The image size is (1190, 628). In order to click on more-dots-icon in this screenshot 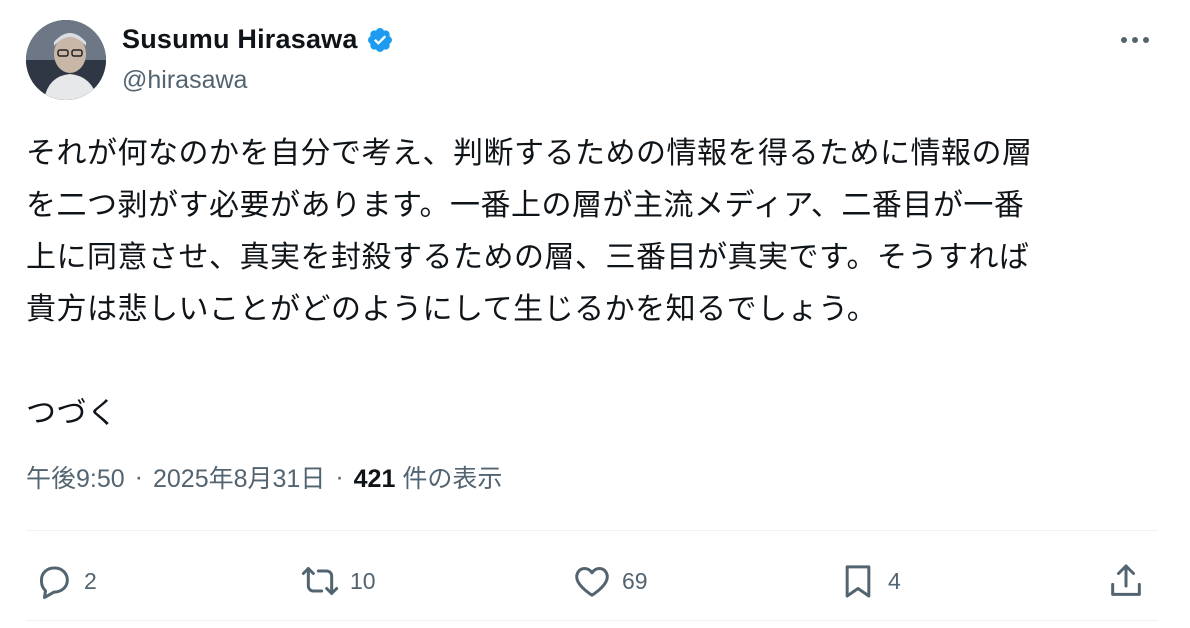, I will do `click(1135, 40)`.